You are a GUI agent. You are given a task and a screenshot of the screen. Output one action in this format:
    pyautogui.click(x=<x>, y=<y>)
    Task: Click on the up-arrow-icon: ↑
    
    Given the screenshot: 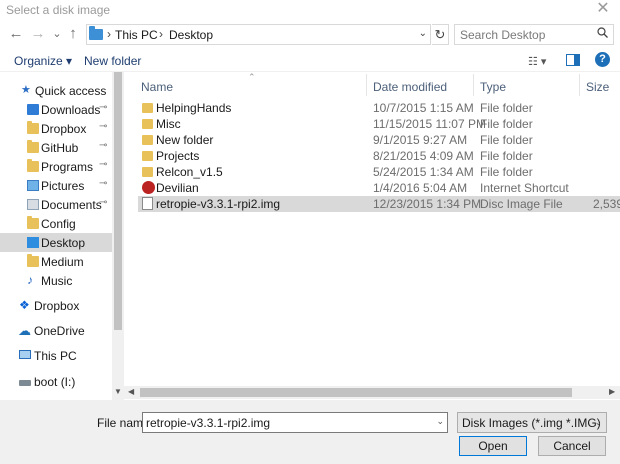 What is the action you would take?
    pyautogui.click(x=73, y=34)
    